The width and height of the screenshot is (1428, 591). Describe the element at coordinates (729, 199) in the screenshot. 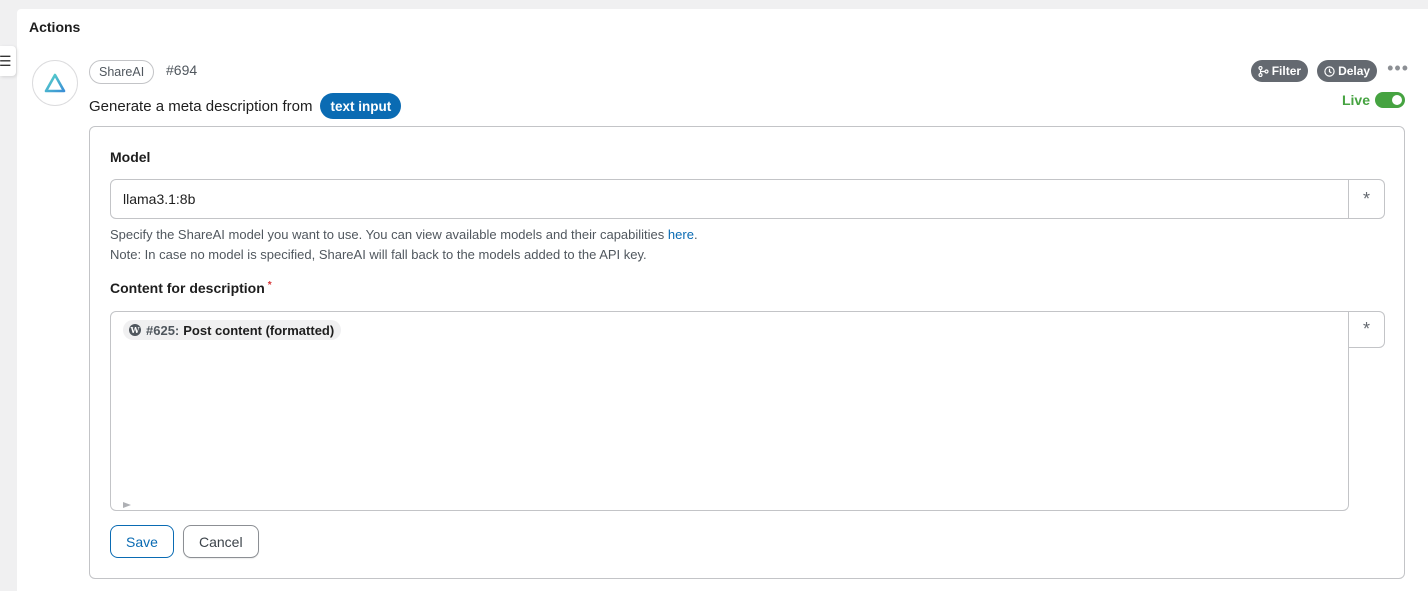

I see `model-input: llama3.1:8b` at that location.